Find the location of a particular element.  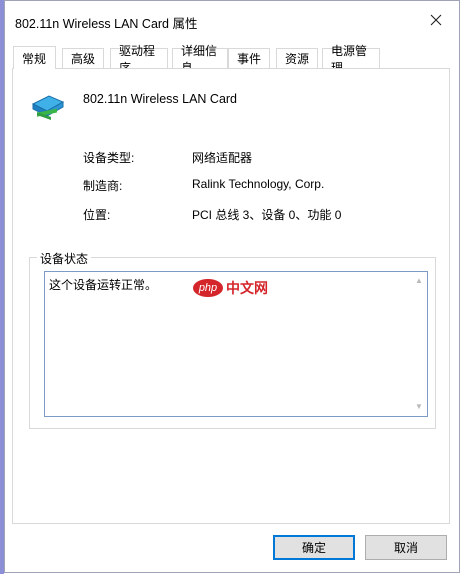

manufacturer-label: 制造商: is located at coordinates (103, 186).